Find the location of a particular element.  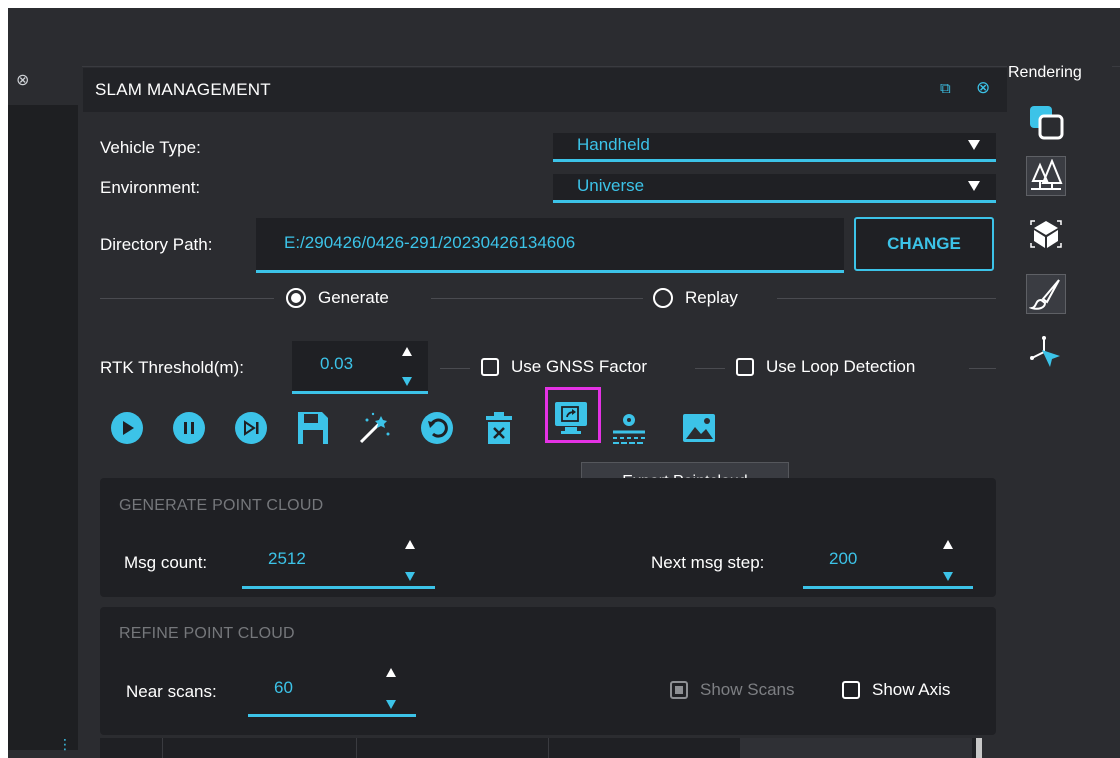

vehicle-type-select: Handheld is located at coordinates (774, 147).